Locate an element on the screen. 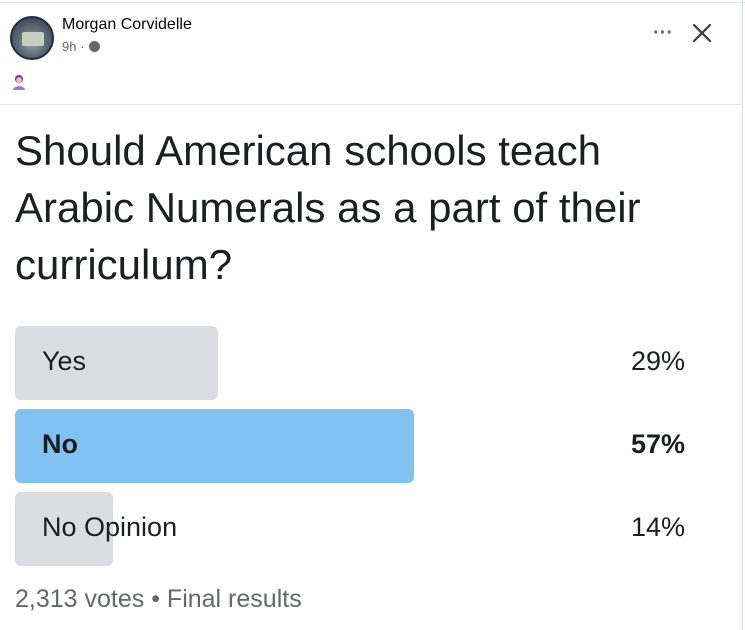 The width and height of the screenshot is (745, 630). poll-option-no-opinion: No Opinion 14% is located at coordinates (365, 529).